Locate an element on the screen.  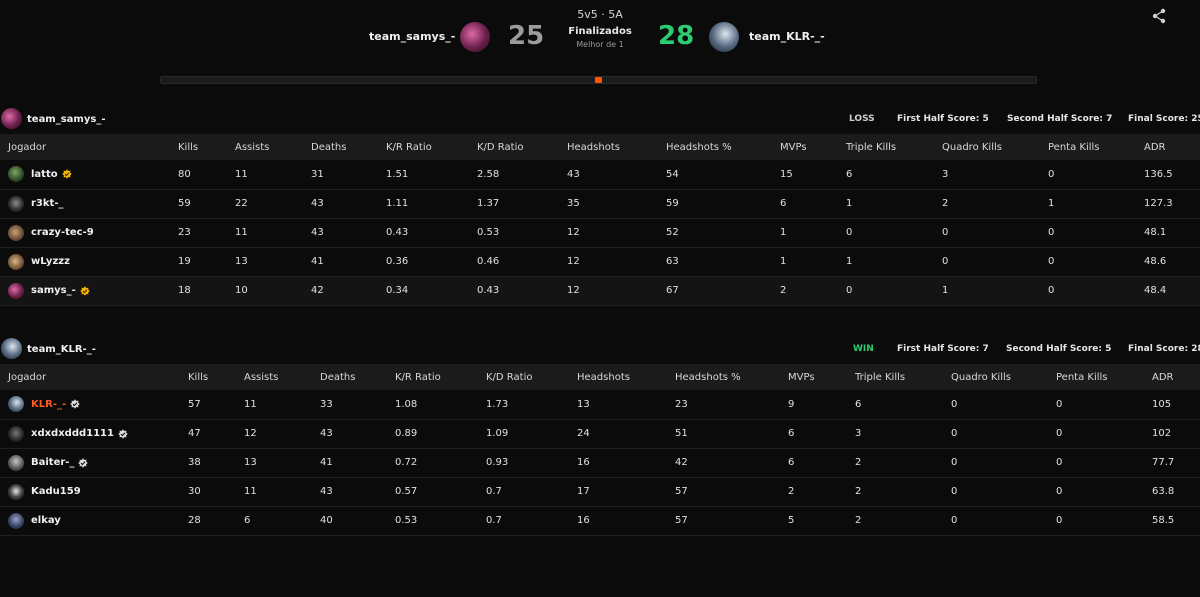
player-row: Kadu159 30 11 43 0.57 0.7 17 57 2 2 0 0 63.8 is located at coordinates (600, 491).